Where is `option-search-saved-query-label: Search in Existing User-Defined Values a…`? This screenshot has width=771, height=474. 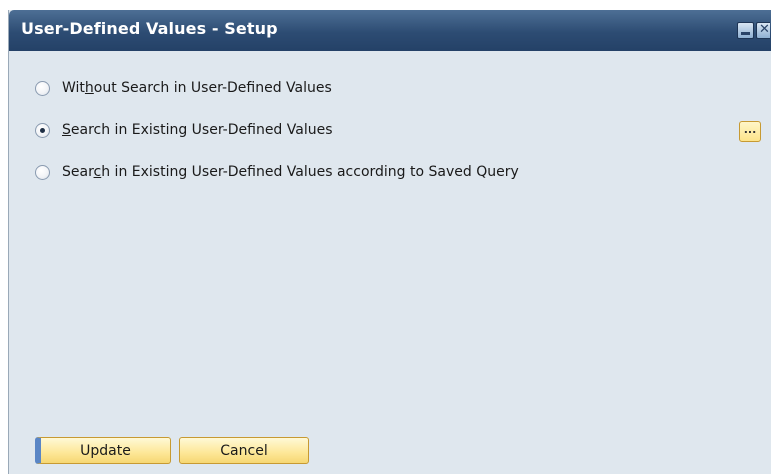
option-search-saved-query-label: Search in Existing User-Defined Values a… is located at coordinates (290, 172).